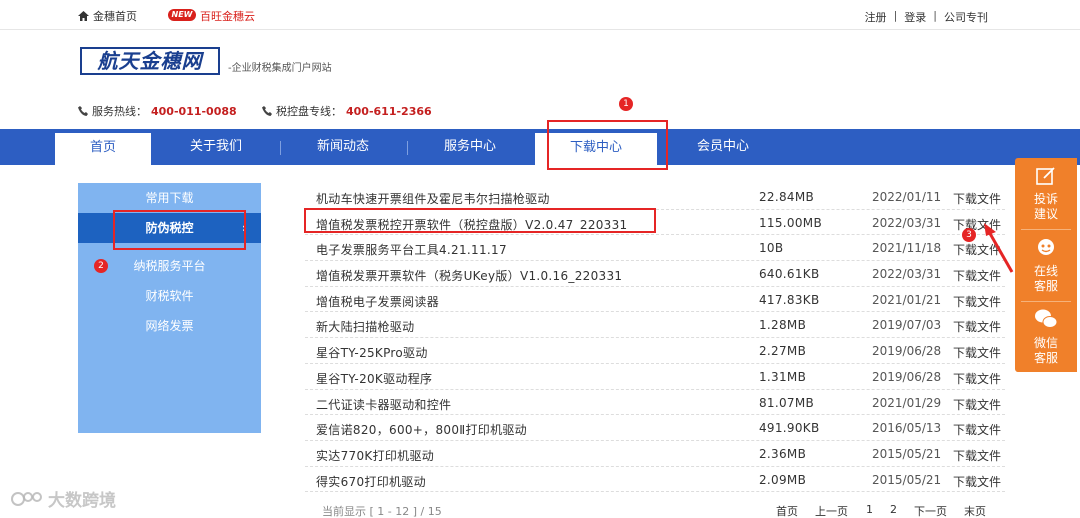 The width and height of the screenshot is (1080, 518). I want to click on complaint-button: 投诉 建议, so click(1046, 193).